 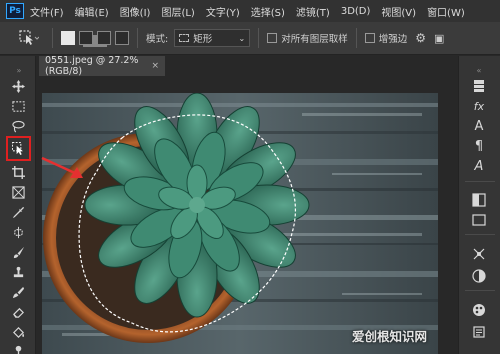 I want to click on document-tab: 0551.jpeg @ 27.2%(RGB/8) ×, so click(x=102, y=66).